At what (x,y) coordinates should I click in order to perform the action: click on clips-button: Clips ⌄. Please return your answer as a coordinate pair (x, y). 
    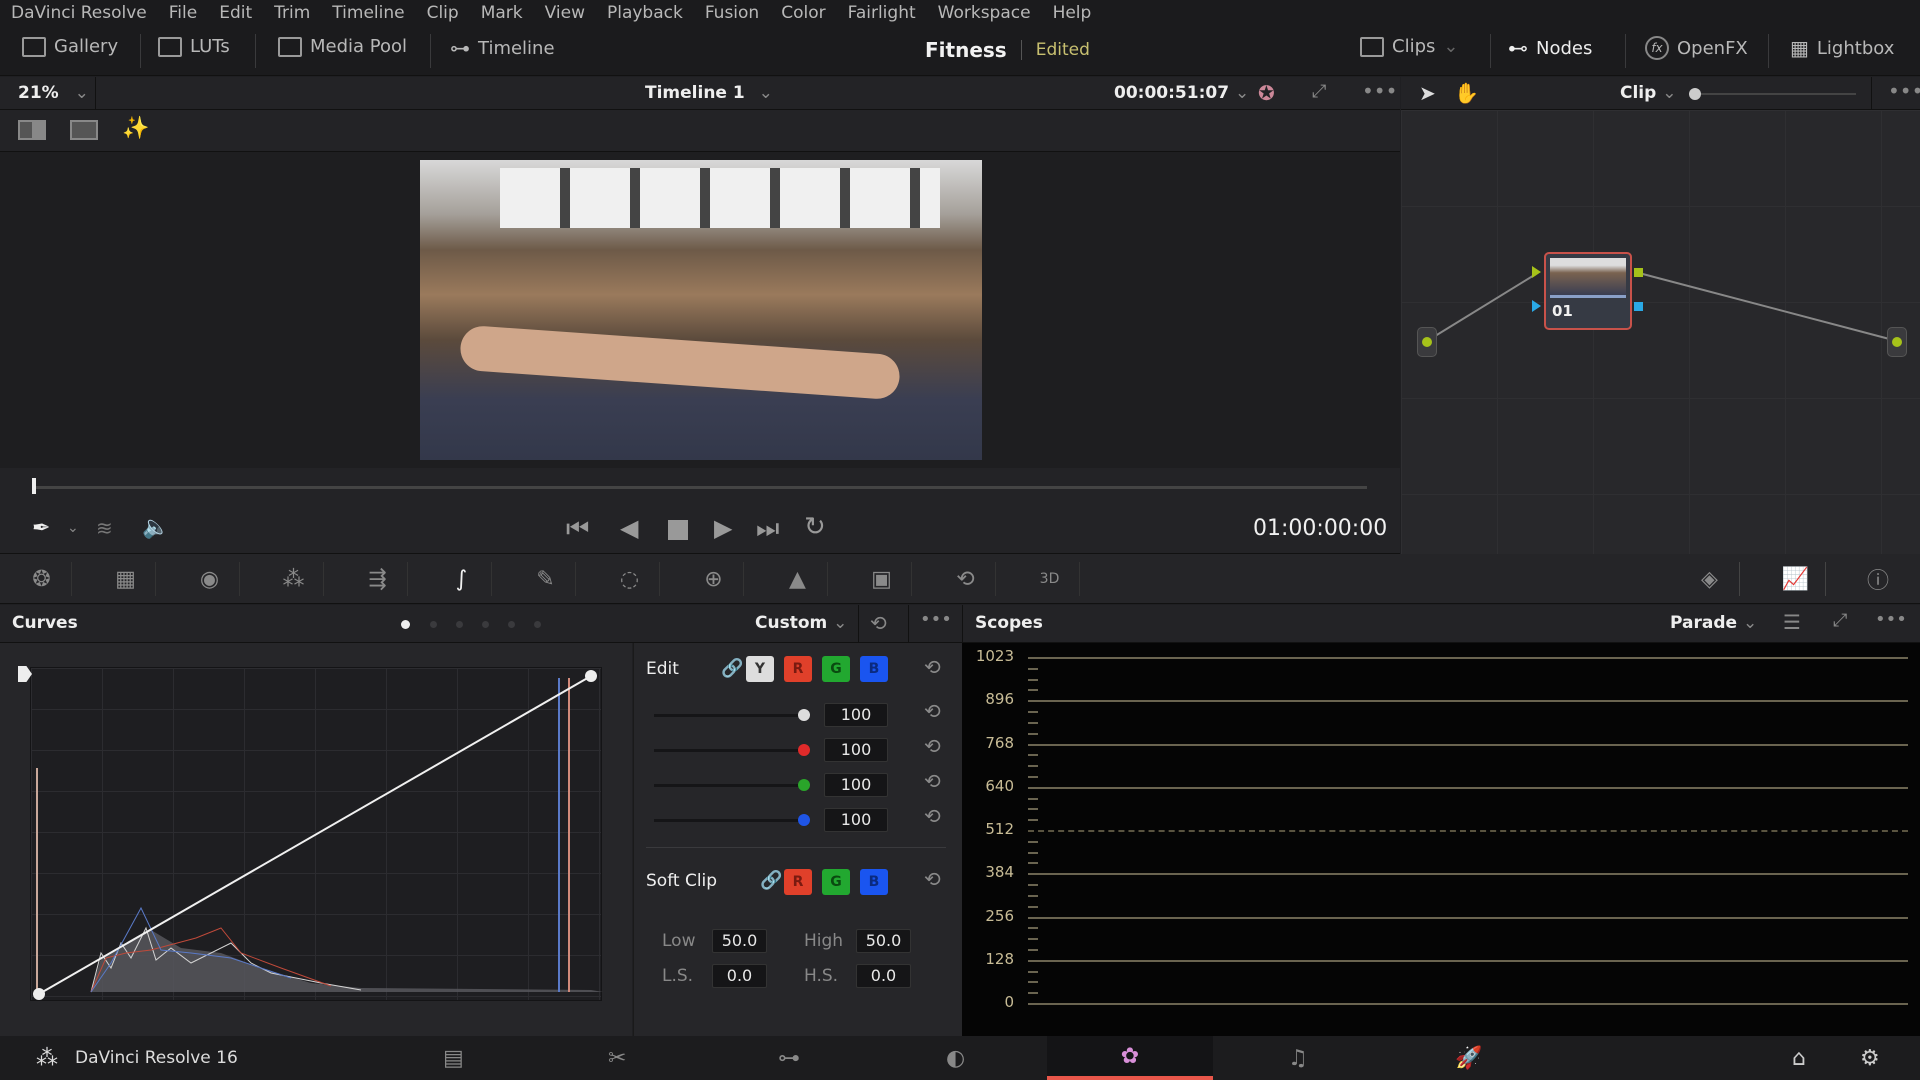
    Looking at the image, I should click on (1409, 46).